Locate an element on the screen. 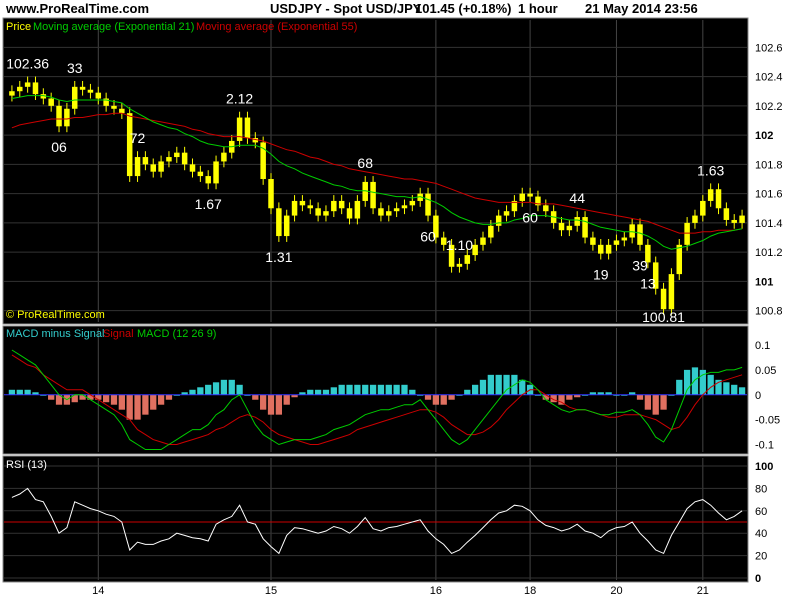 Image resolution: width=800 pixels, height=600 pixels. price-tick-label: 100.8 is located at coordinates (769, 312).